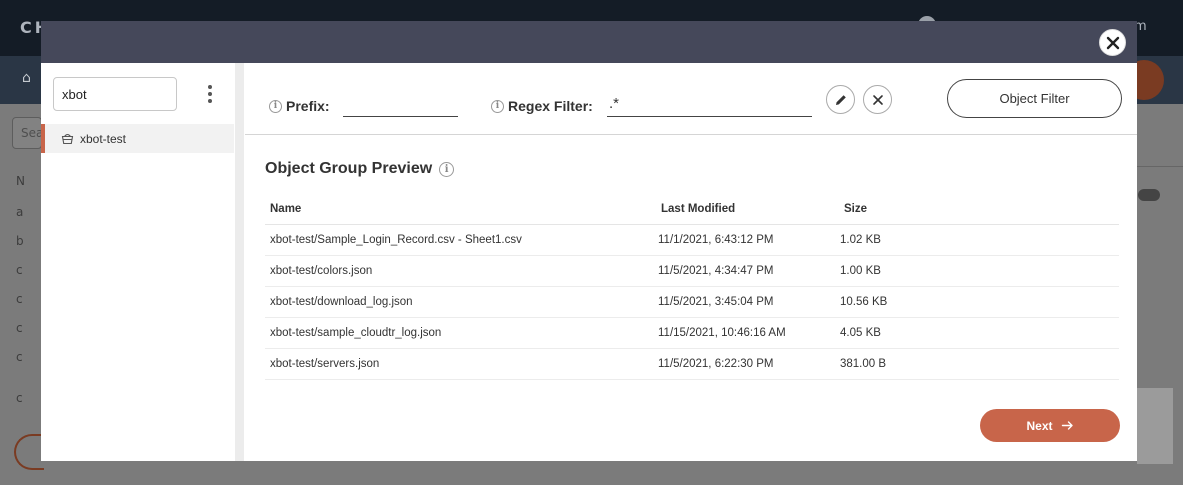  Describe the element at coordinates (115, 94) in the screenshot. I see `bucket-search-input` at that location.